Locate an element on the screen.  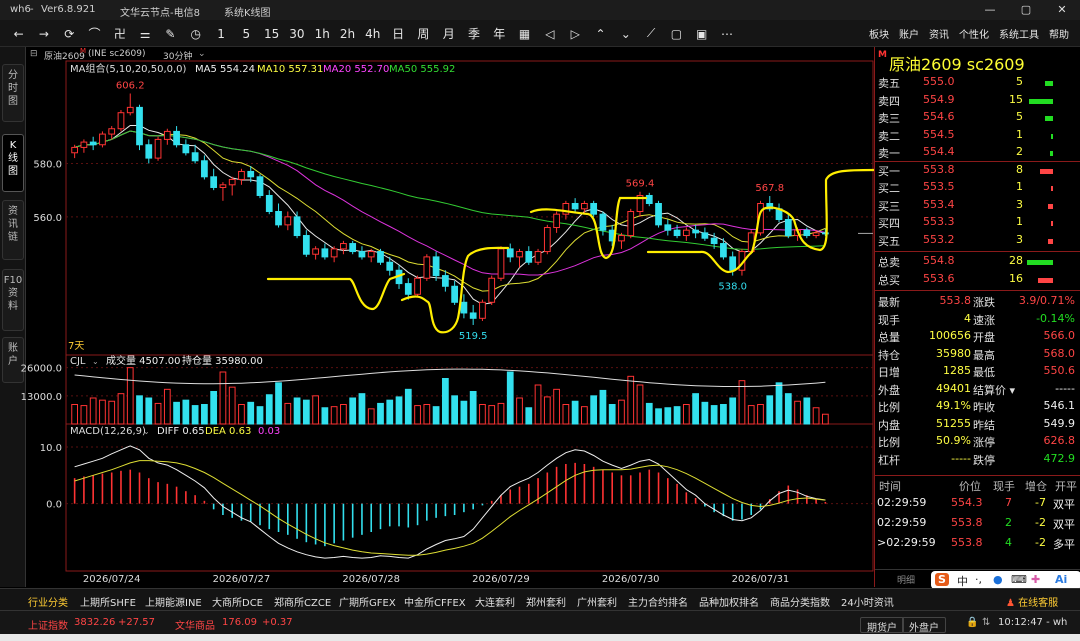
quote-title: M 原油2609 sc2609 is located at coordinates (977, 61).